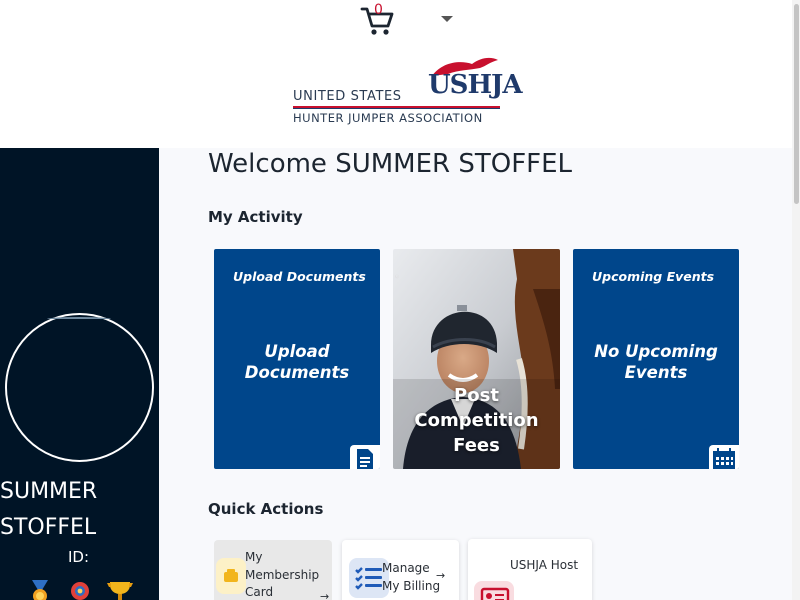  What do you see at coordinates (656, 362) in the screenshot?
I see `card-title: No Upcoming Events` at bounding box center [656, 362].